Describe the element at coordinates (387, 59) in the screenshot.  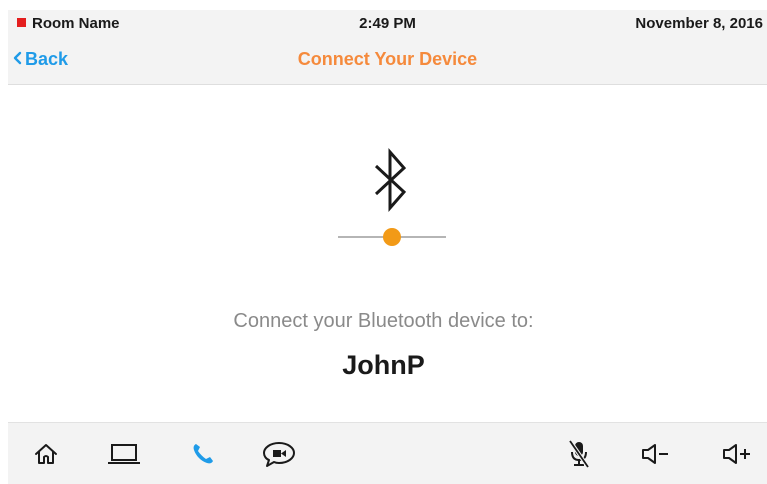
I see `page-title: Connect Your Device` at that location.